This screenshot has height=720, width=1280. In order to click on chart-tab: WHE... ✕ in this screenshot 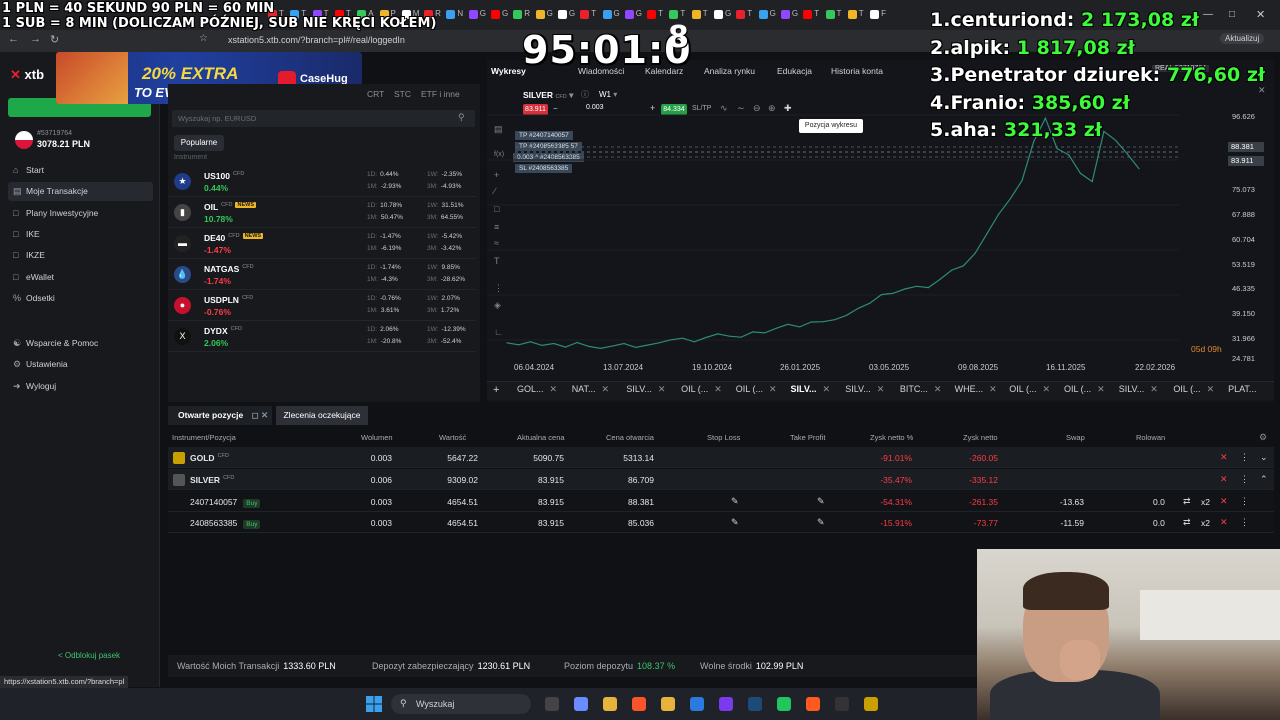, I will do `click(976, 390)`.